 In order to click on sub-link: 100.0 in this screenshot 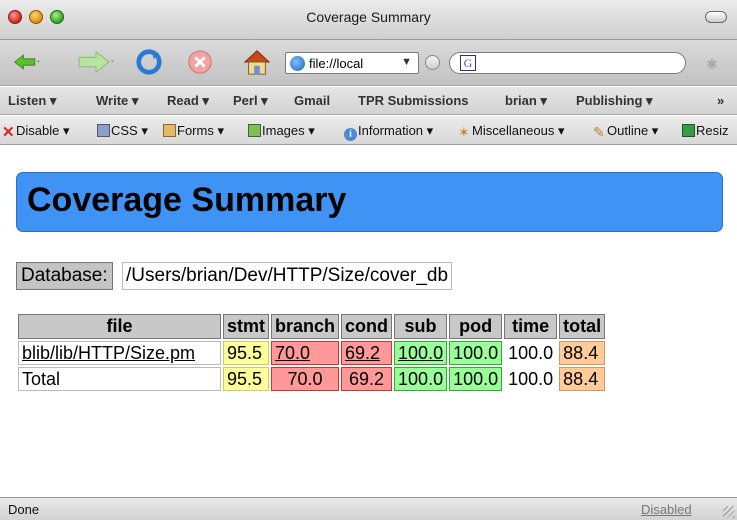, I will do `click(420, 353)`.